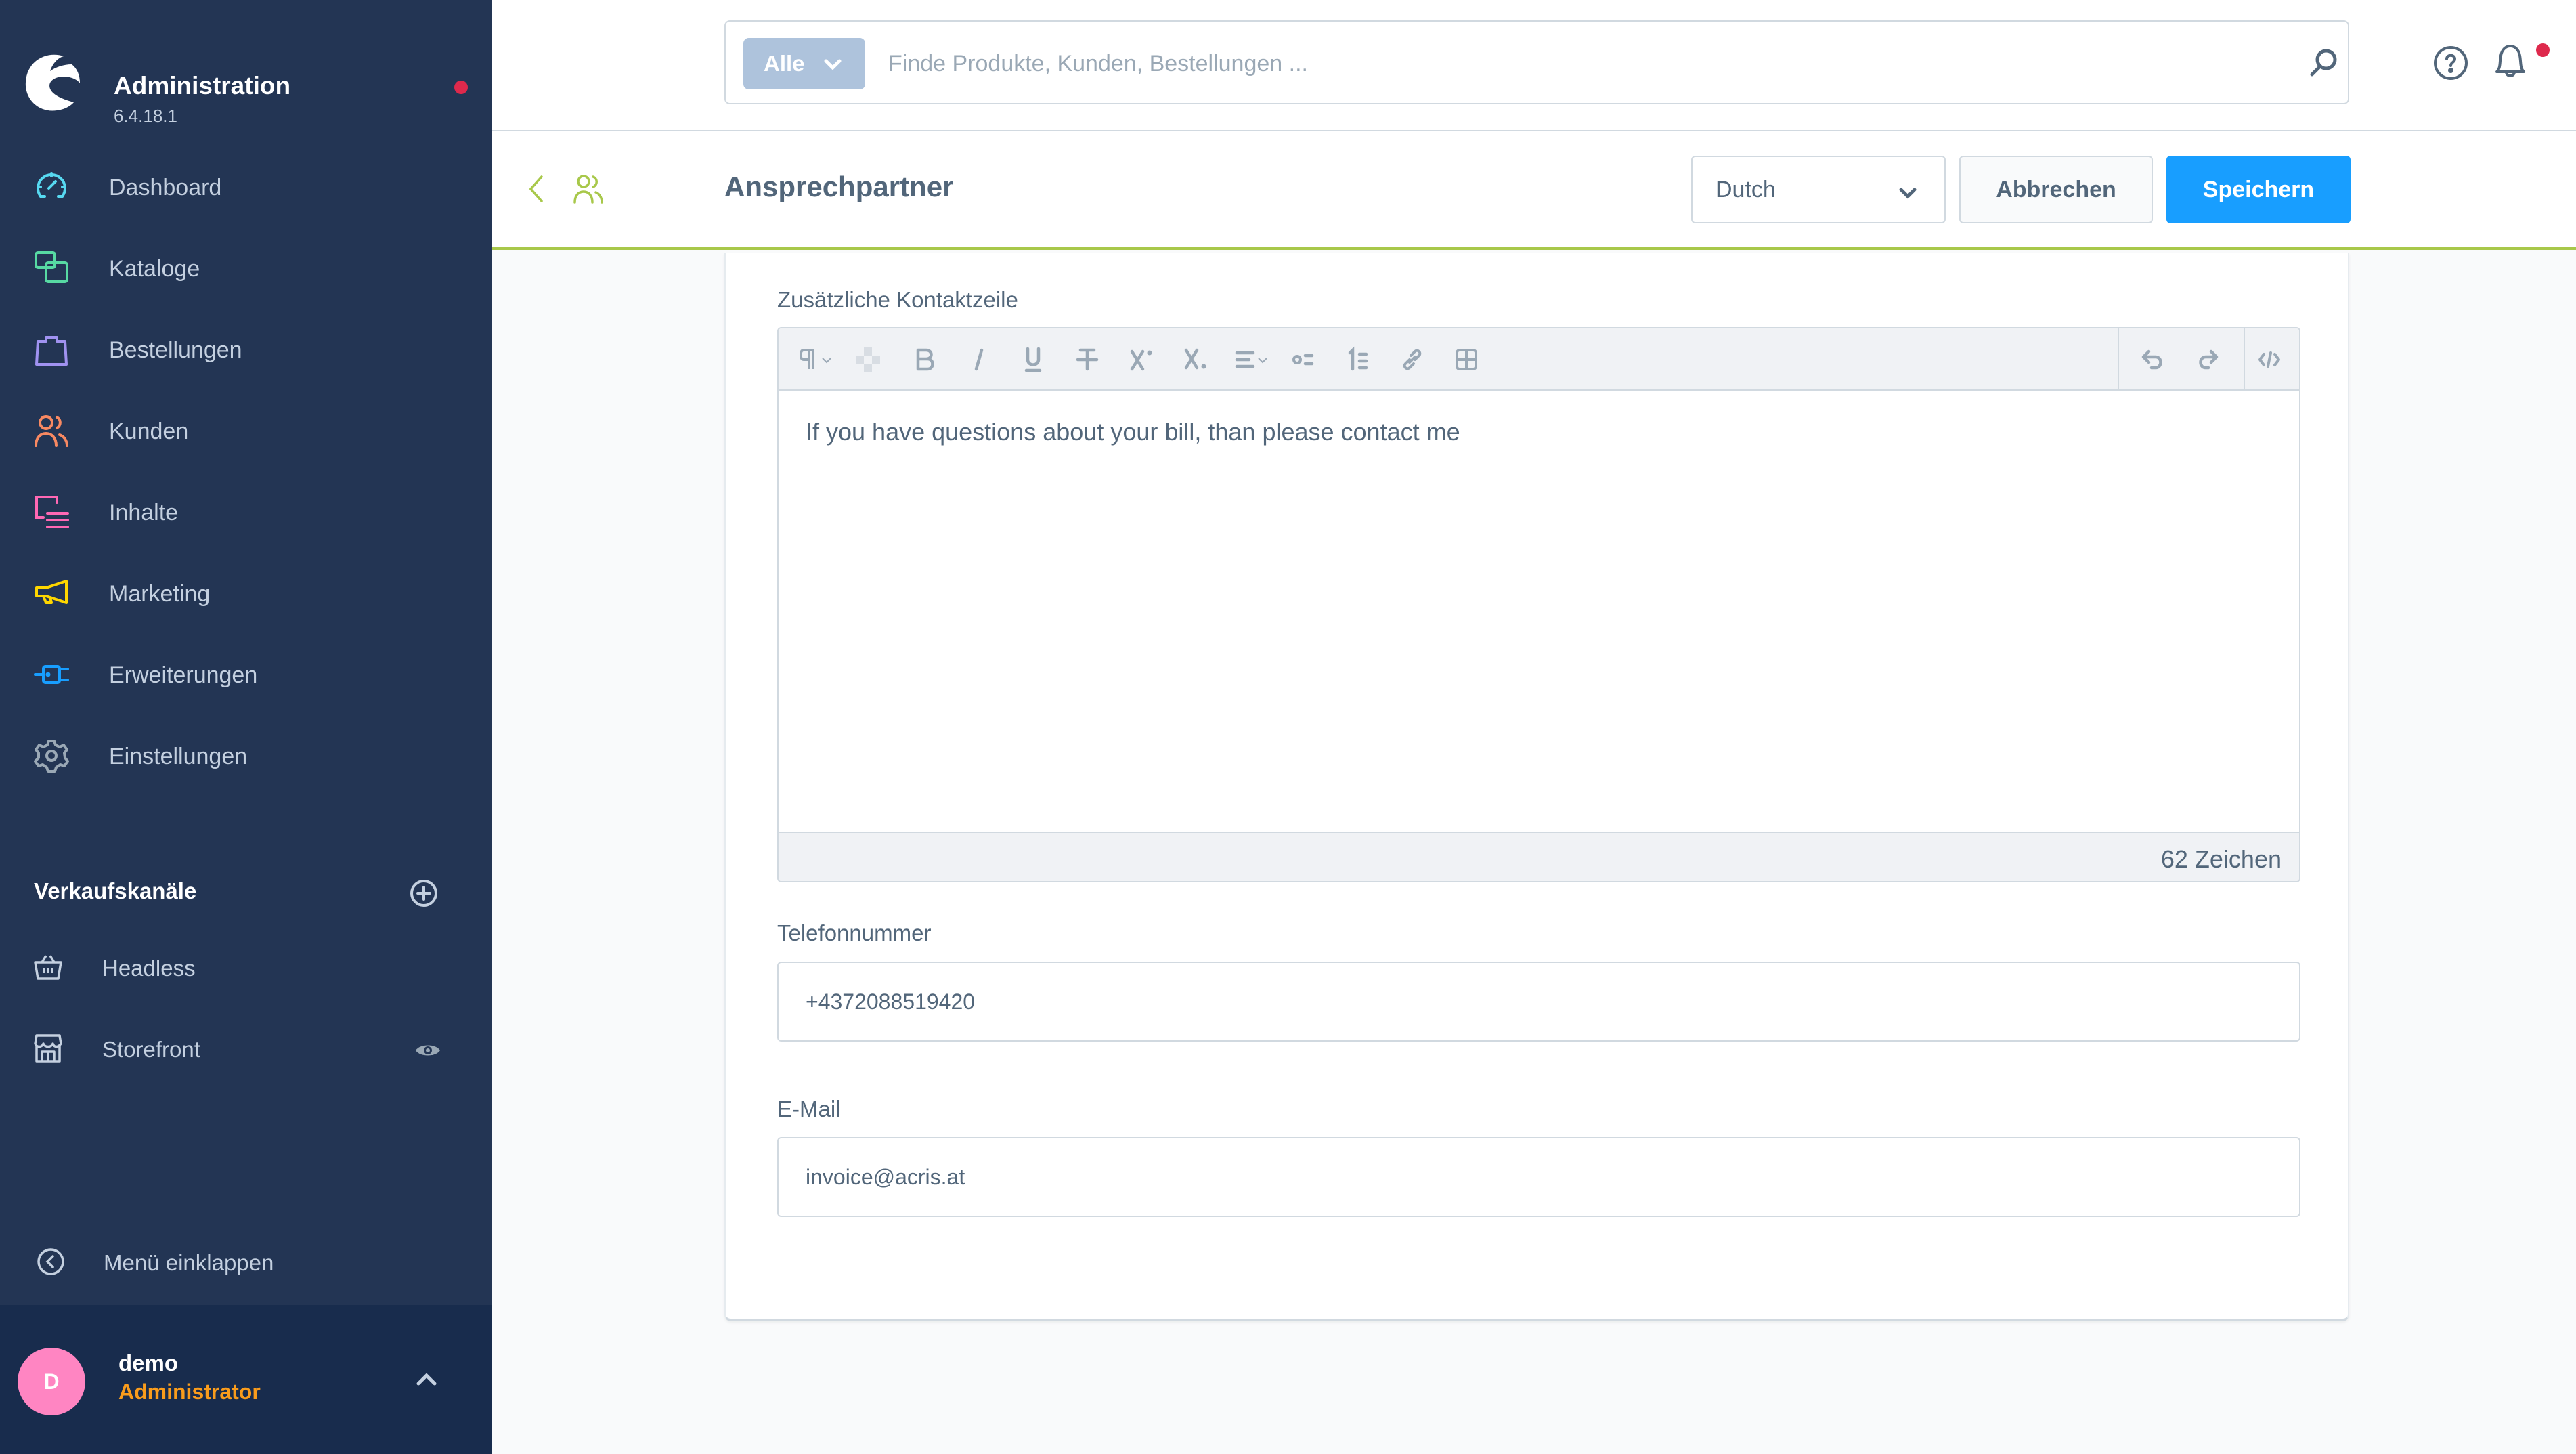  Describe the element at coordinates (427, 1050) in the screenshot. I see `eye-icon` at that location.